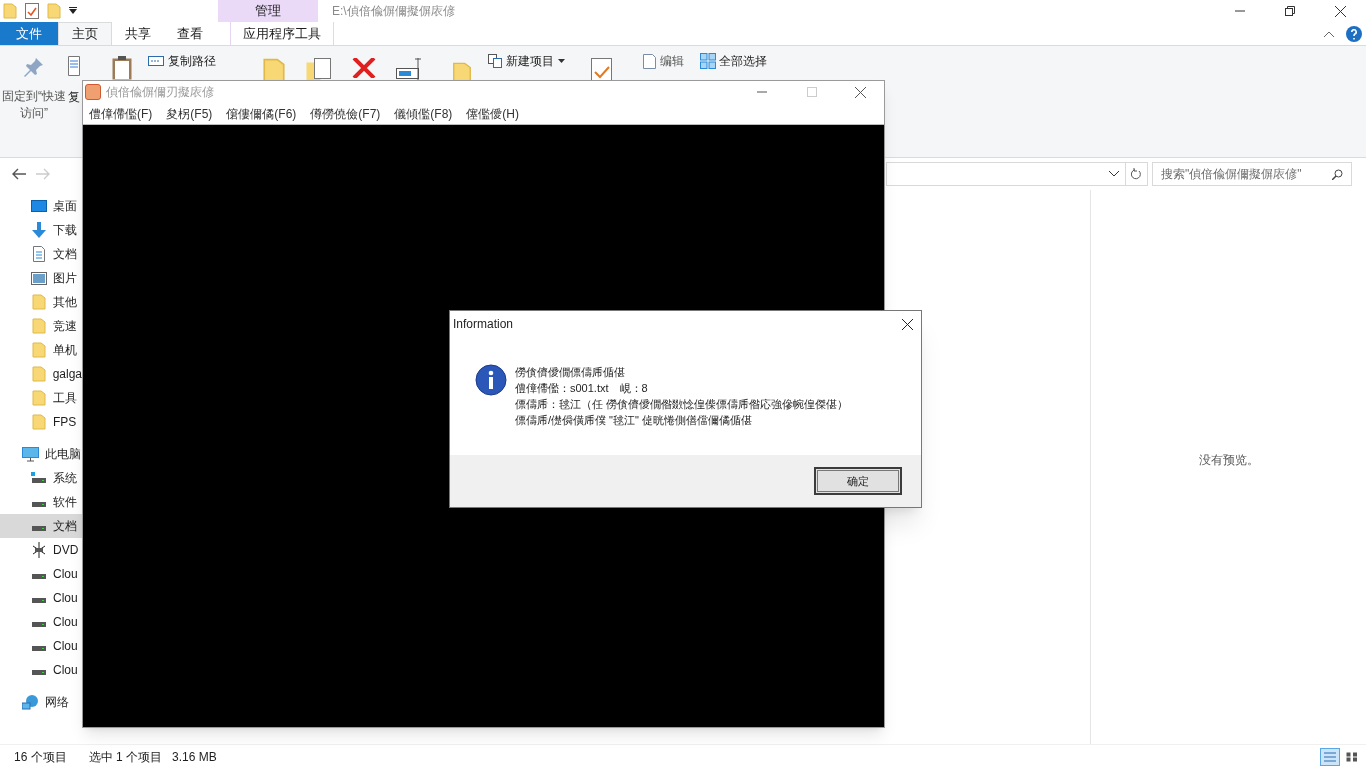 Image resolution: width=1366 pixels, height=768 pixels. What do you see at coordinates (663, 61) in the screenshot?
I see `edit-button: 编辑` at bounding box center [663, 61].